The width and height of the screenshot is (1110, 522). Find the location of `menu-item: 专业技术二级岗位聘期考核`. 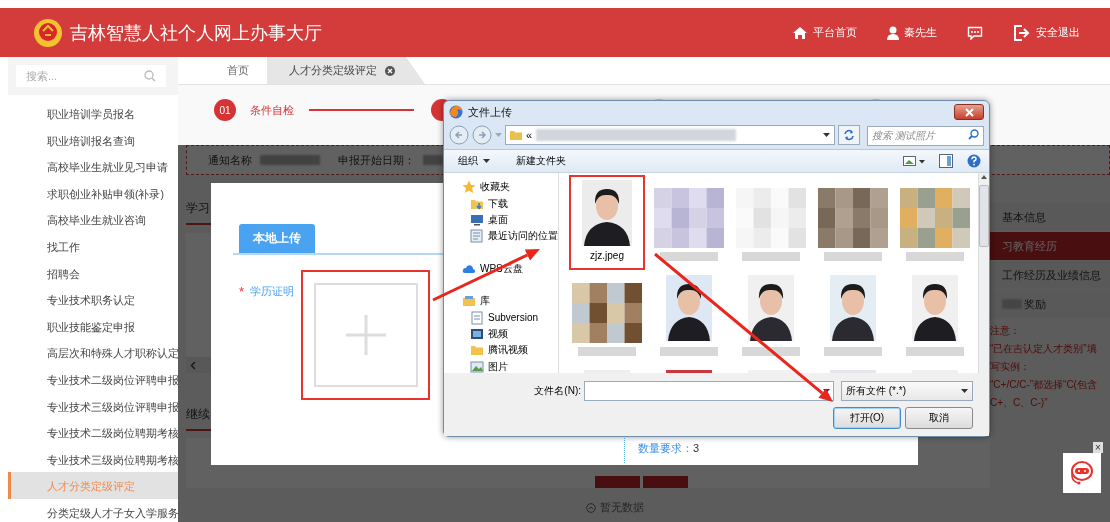

menu-item: 专业技术二级岗位聘期考核 is located at coordinates (93, 432).